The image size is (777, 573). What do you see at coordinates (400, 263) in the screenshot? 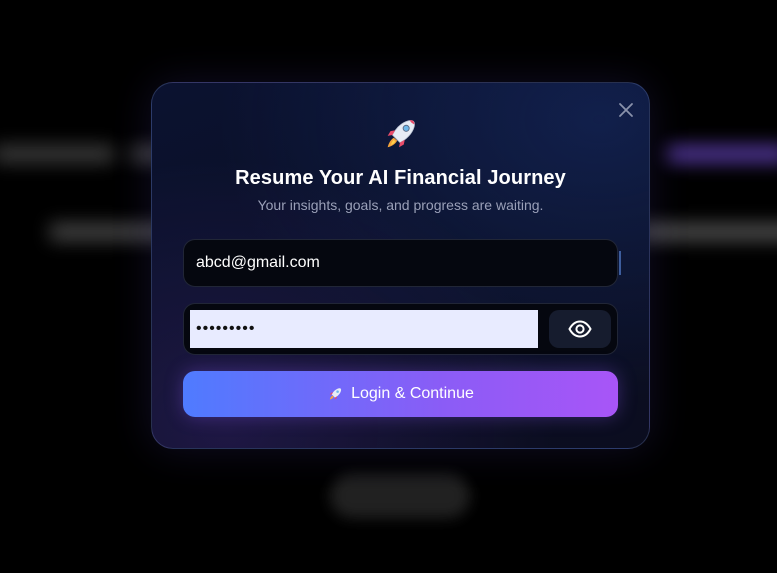
I see `email-field` at bounding box center [400, 263].